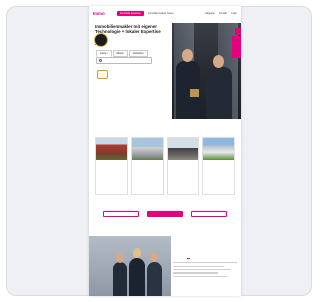 This screenshot has height=302, width=320. I want to click on listings-grid, so click(165, 166).